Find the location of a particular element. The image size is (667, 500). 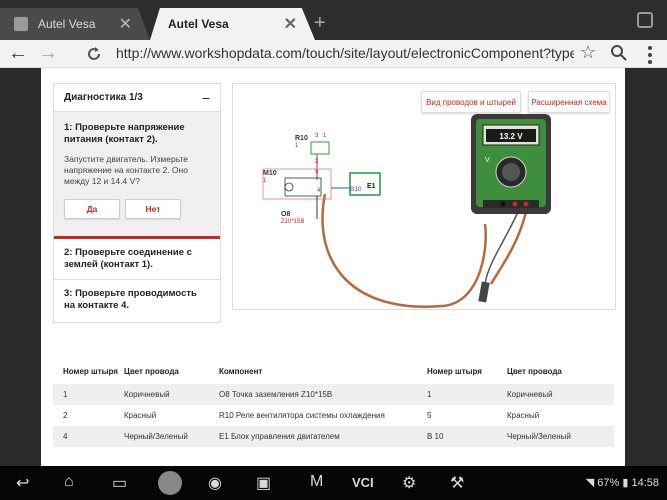

battery-icon: ▮ is located at coordinates (625, 483).